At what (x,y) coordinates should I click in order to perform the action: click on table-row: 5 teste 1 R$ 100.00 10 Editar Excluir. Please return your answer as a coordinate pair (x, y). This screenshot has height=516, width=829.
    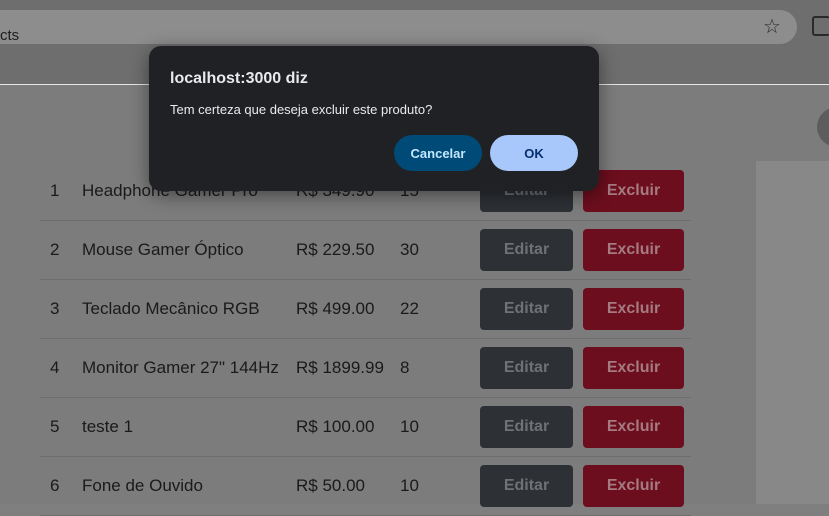
    Looking at the image, I should click on (365, 427).